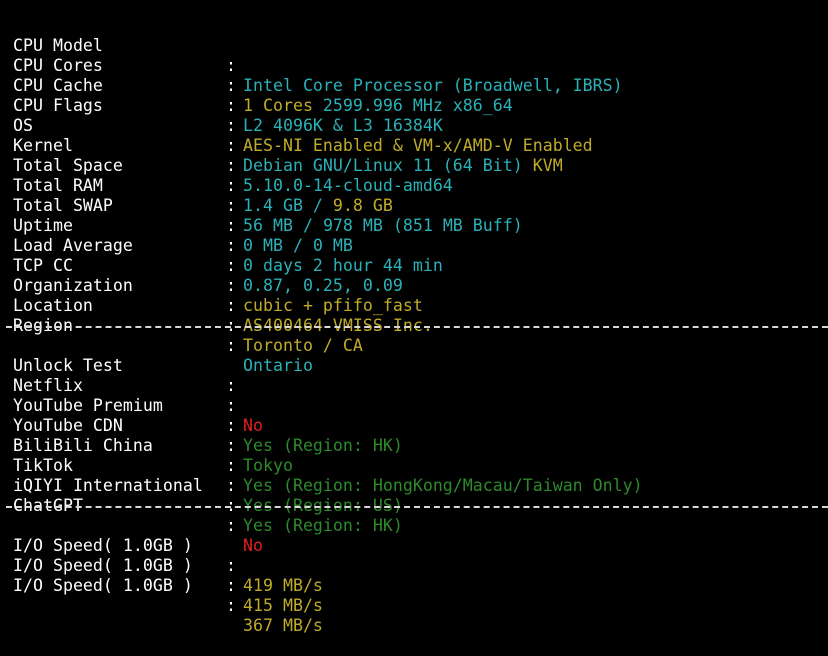  What do you see at coordinates (414, 255) in the screenshot?
I see `info-row-load-average: Load Average : 0.87, 0.25, 0.09` at bounding box center [414, 255].